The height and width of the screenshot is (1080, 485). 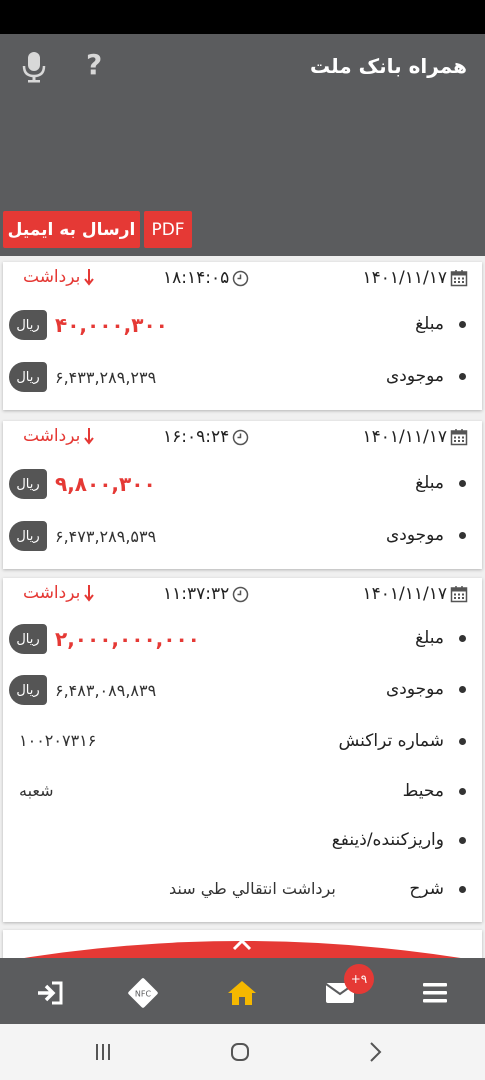 I want to click on transaction-time: ۱۱:۳۷:۳۲, so click(x=196, y=594).